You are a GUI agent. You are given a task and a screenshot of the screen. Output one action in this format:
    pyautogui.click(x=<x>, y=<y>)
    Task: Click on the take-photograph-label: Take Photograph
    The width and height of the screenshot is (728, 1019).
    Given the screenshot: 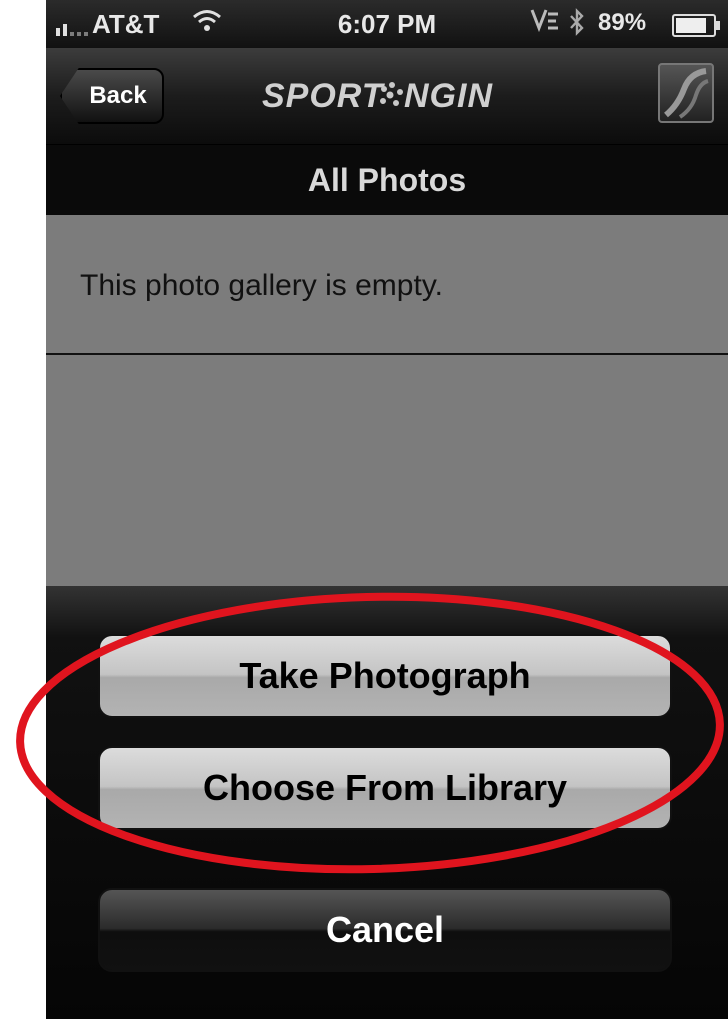 What is the action you would take?
    pyautogui.click(x=385, y=675)
    